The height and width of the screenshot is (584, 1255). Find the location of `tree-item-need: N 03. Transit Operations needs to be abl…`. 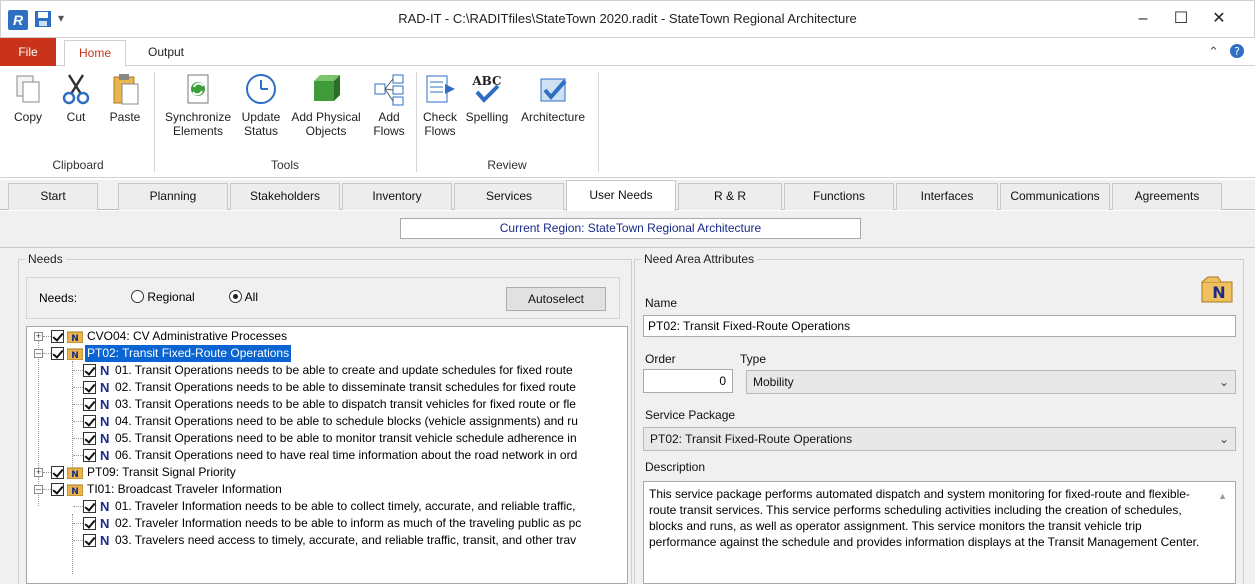

tree-item-need: N 03. Transit Operations needs to be abl… is located at coordinates (327, 404).